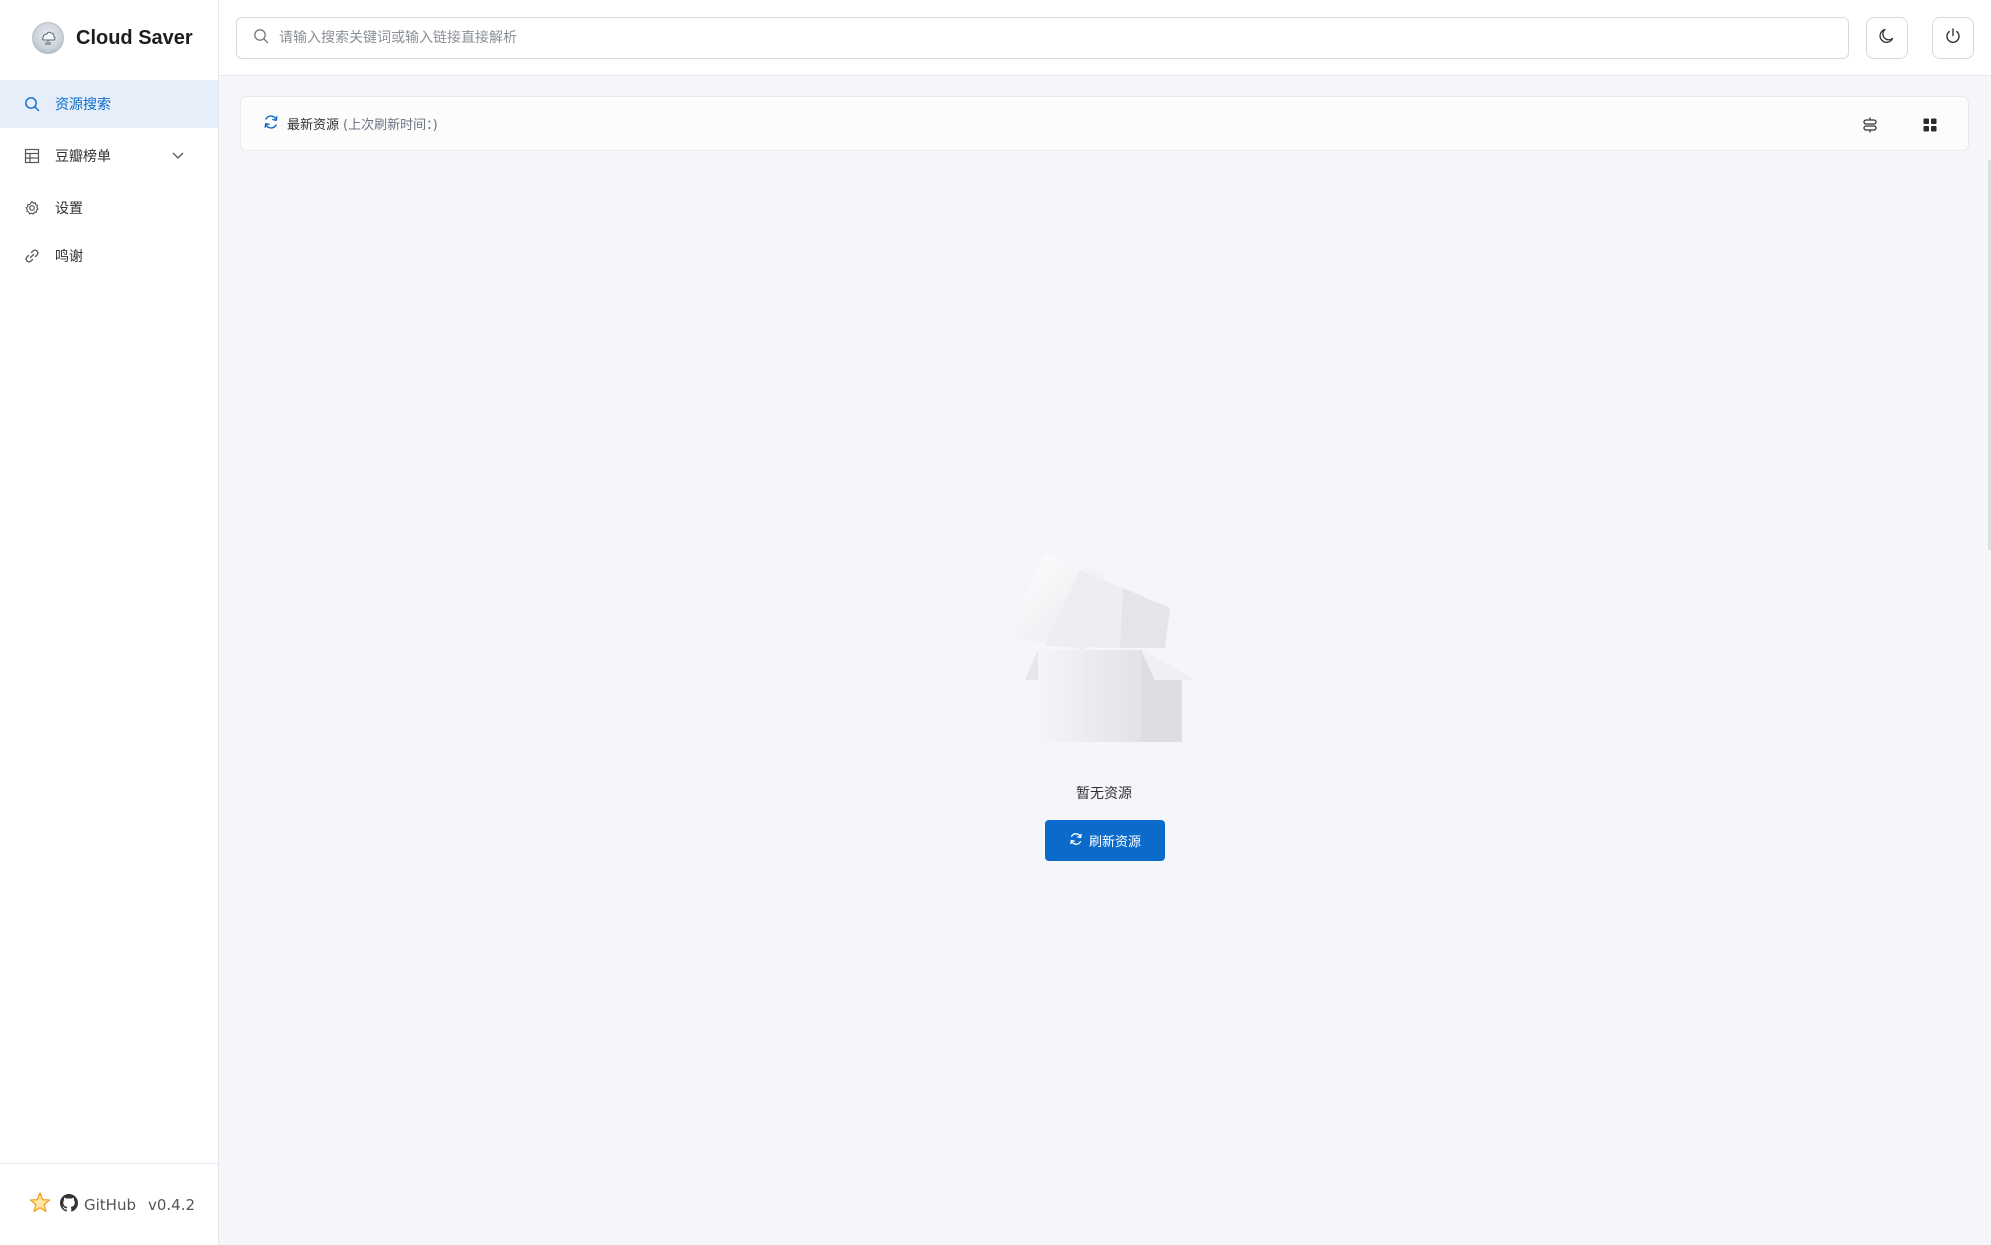 This screenshot has height=1245, width=1991. What do you see at coordinates (69, 209) in the screenshot?
I see `sidebar-item-label: 设置` at bounding box center [69, 209].